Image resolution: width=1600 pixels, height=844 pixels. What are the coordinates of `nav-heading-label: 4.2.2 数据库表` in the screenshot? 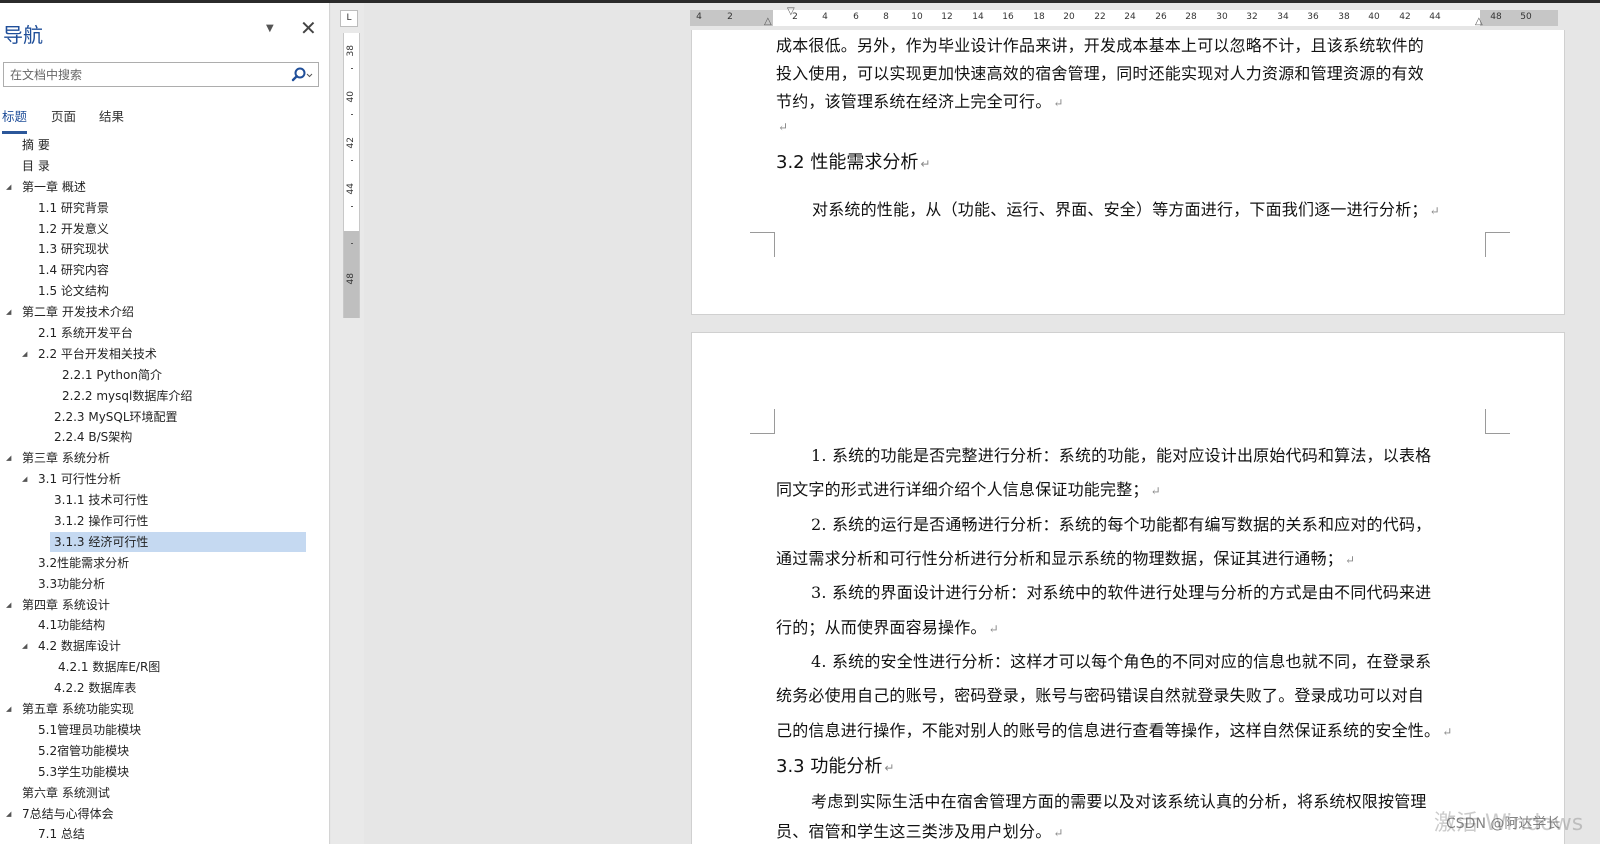 It's located at (95, 688).